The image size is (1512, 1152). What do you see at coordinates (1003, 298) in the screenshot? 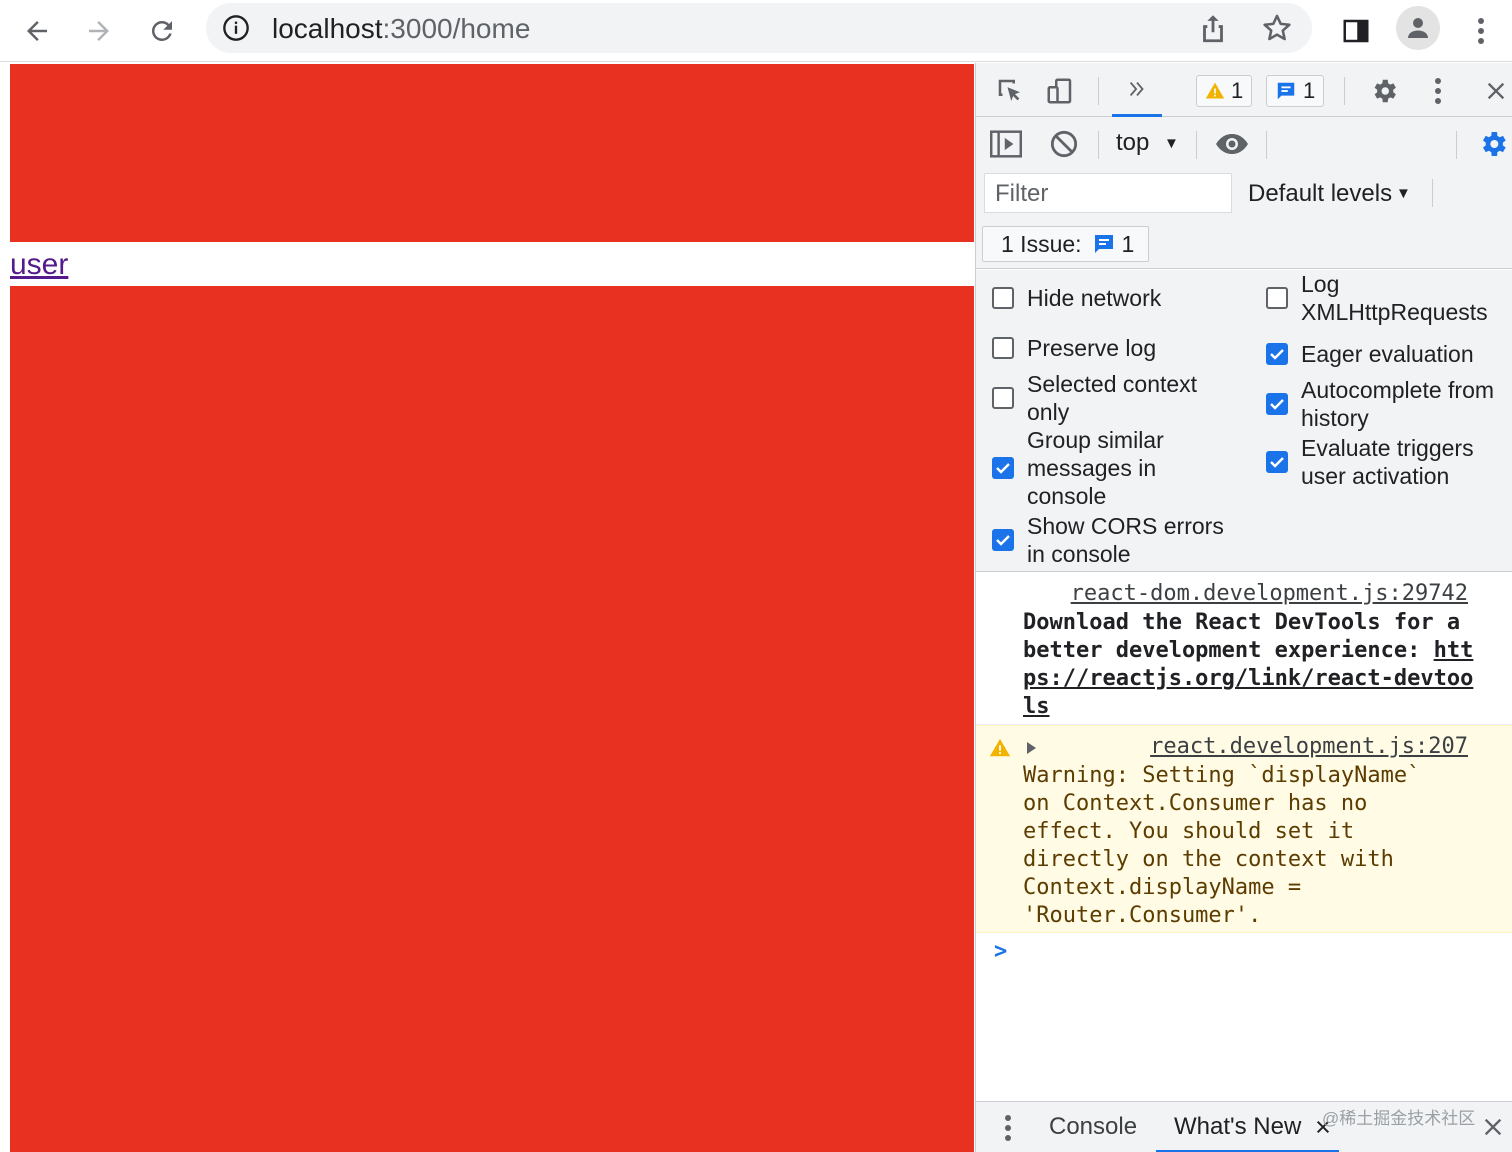
I see `hide-network-checkbox` at bounding box center [1003, 298].